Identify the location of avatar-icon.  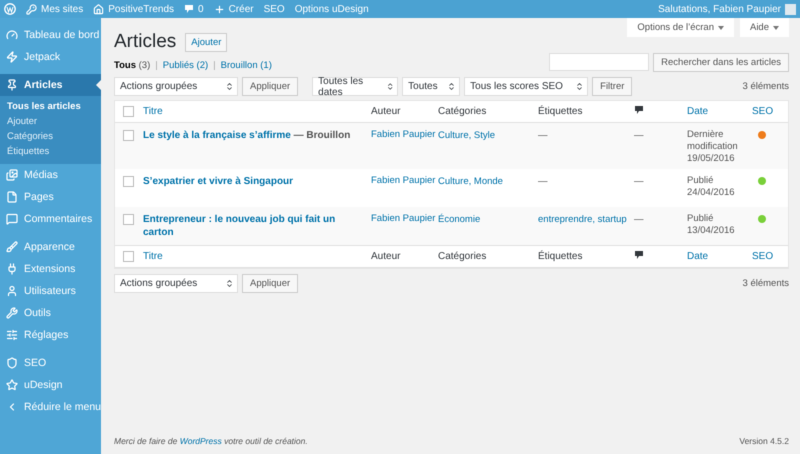
(790, 9).